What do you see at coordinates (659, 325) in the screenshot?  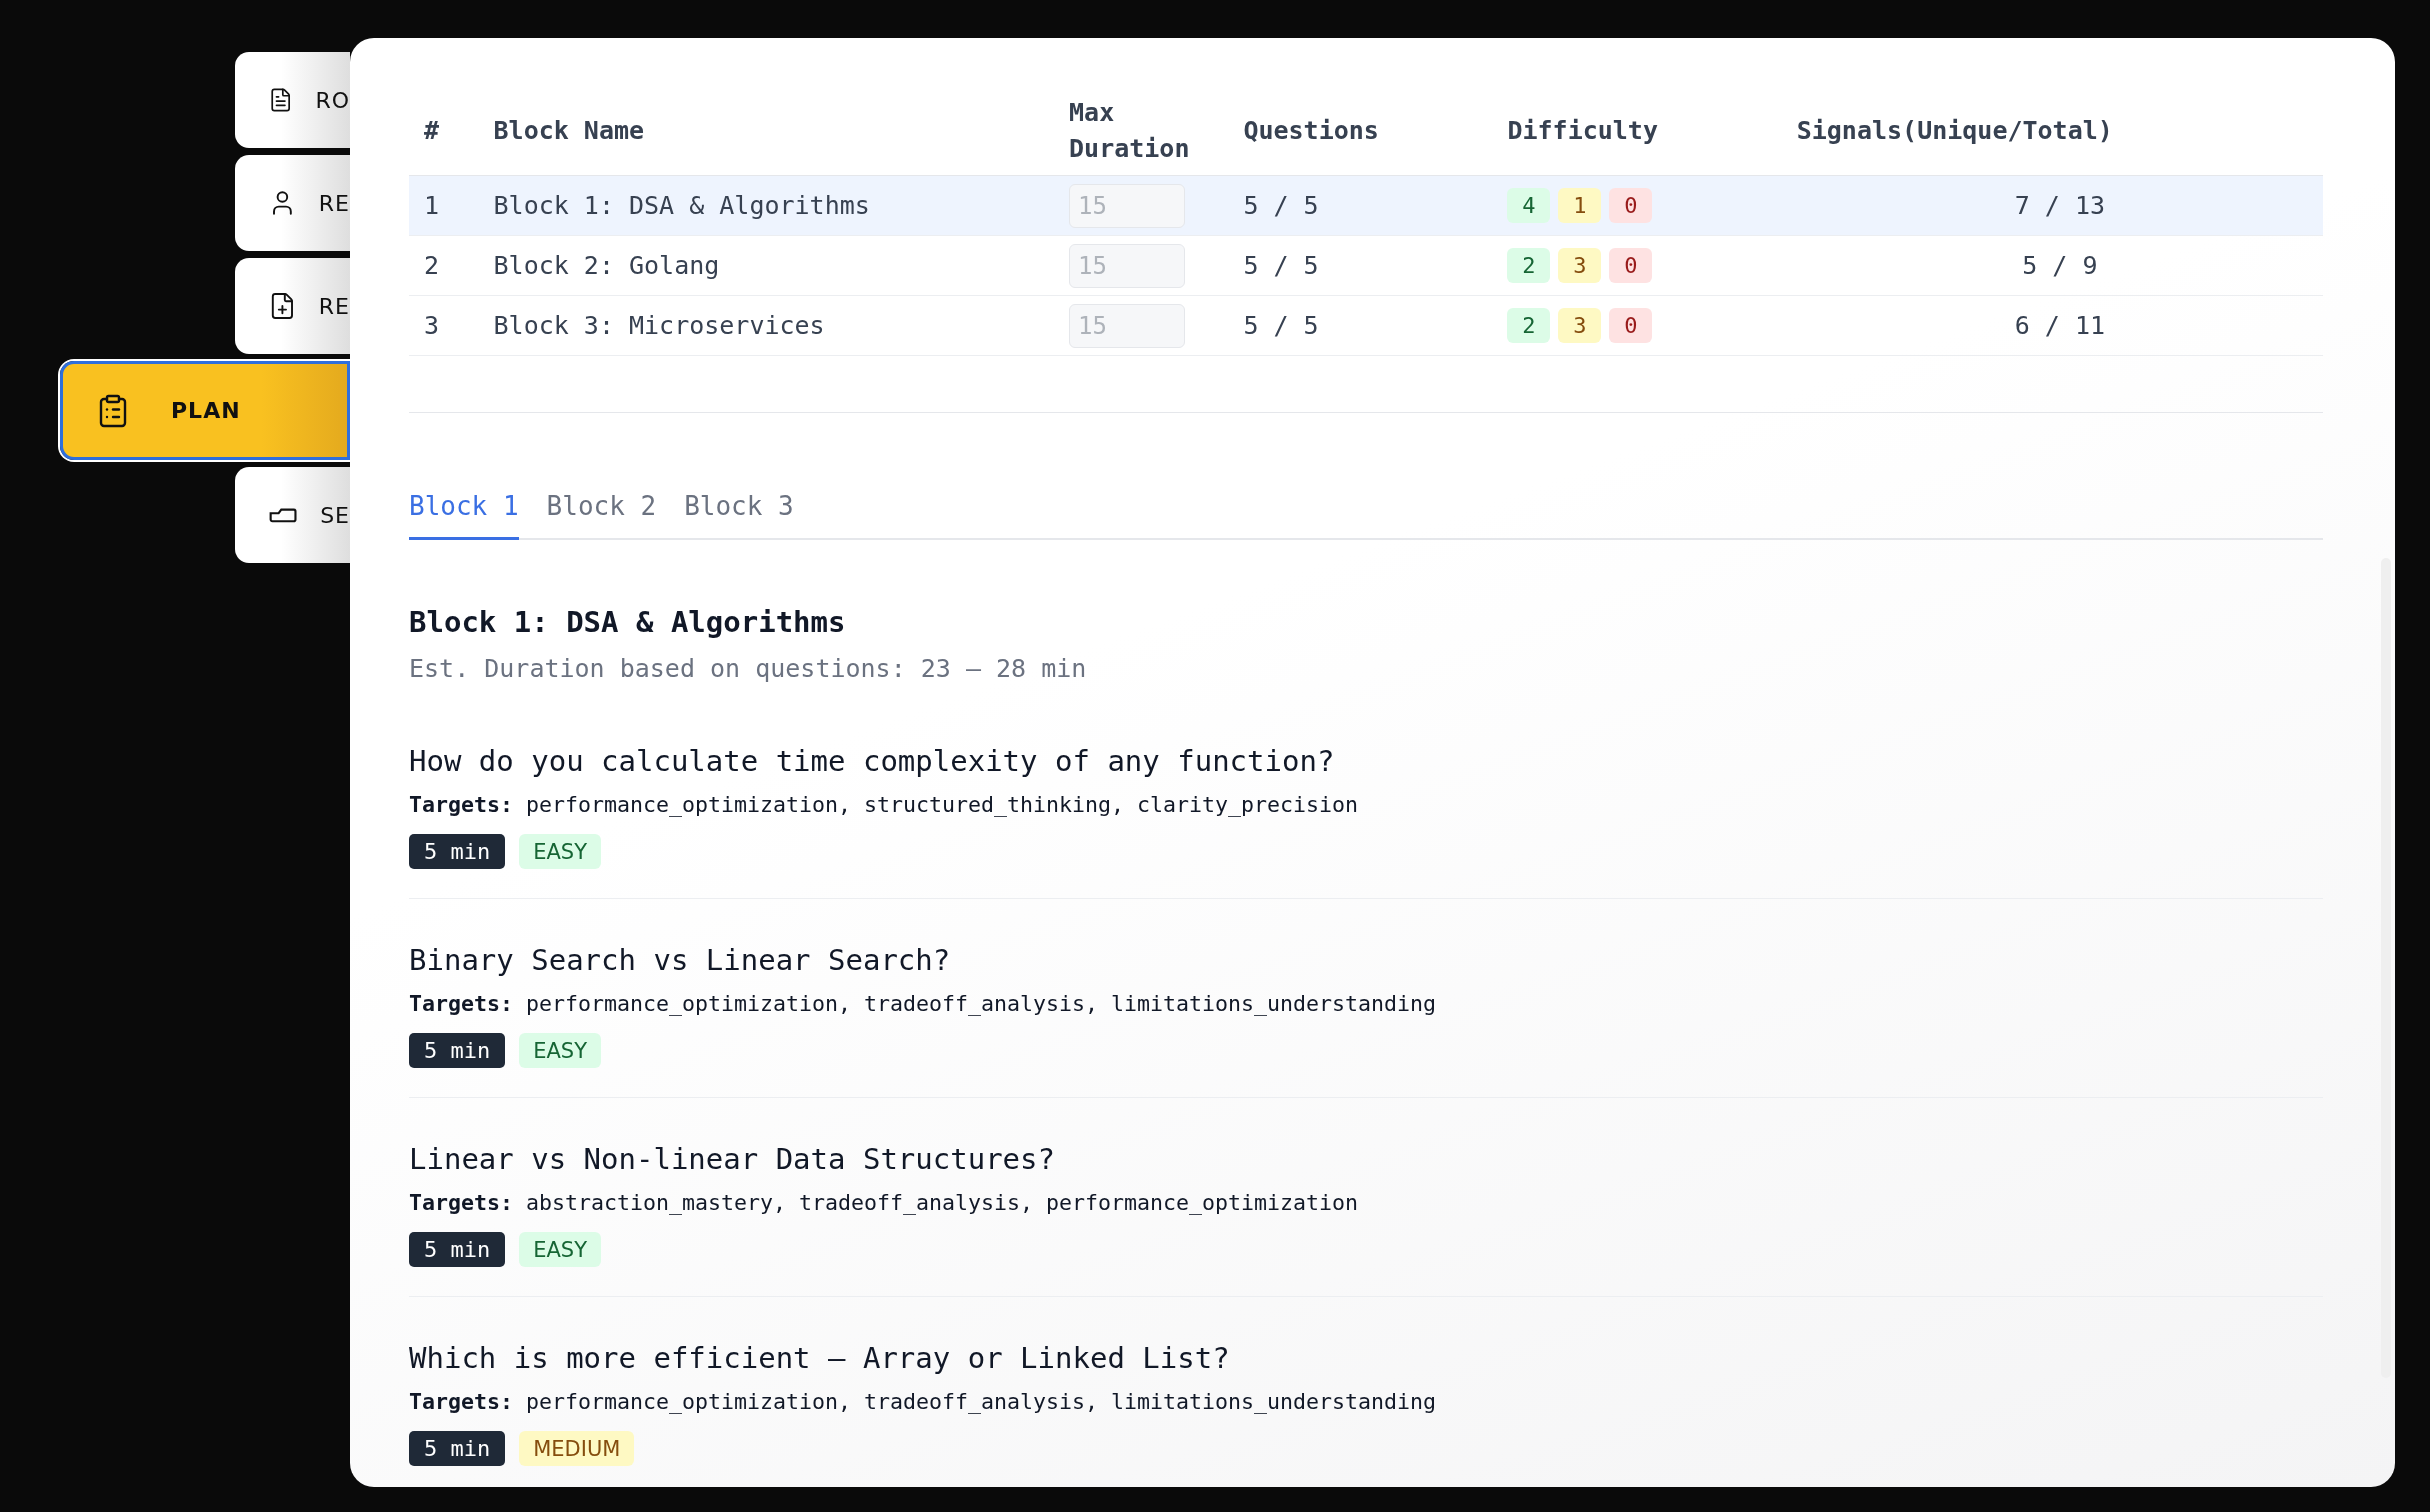 I see `block-name: Block 3: Microservices` at bounding box center [659, 325].